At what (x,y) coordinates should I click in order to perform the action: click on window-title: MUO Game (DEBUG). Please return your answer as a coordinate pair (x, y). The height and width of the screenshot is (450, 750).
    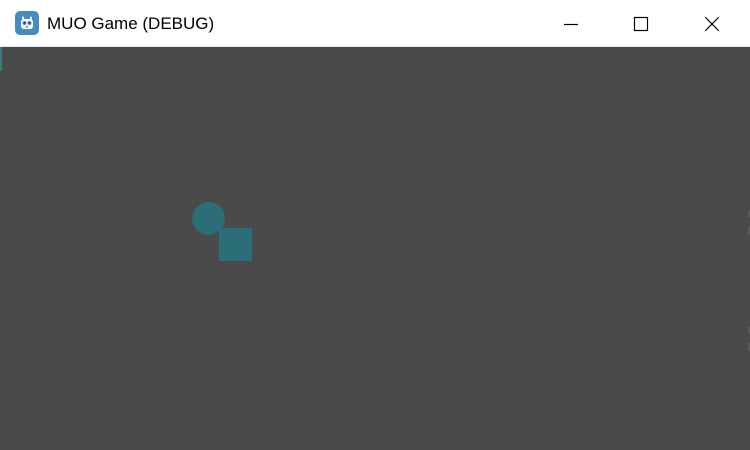
    Looking at the image, I should click on (131, 23).